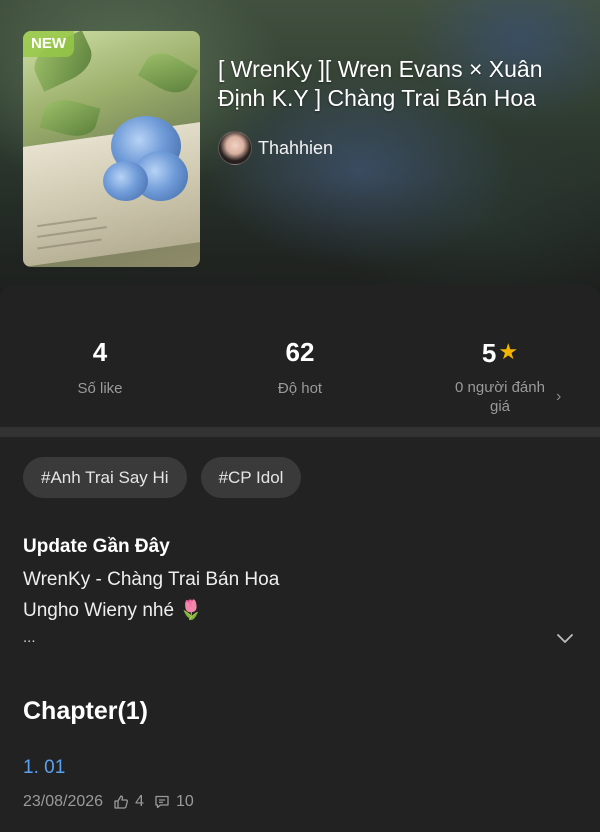 The height and width of the screenshot is (832, 600). What do you see at coordinates (113, 610) in the screenshot?
I see `update-text: Ungho Wieny nhé 🌷` at bounding box center [113, 610].